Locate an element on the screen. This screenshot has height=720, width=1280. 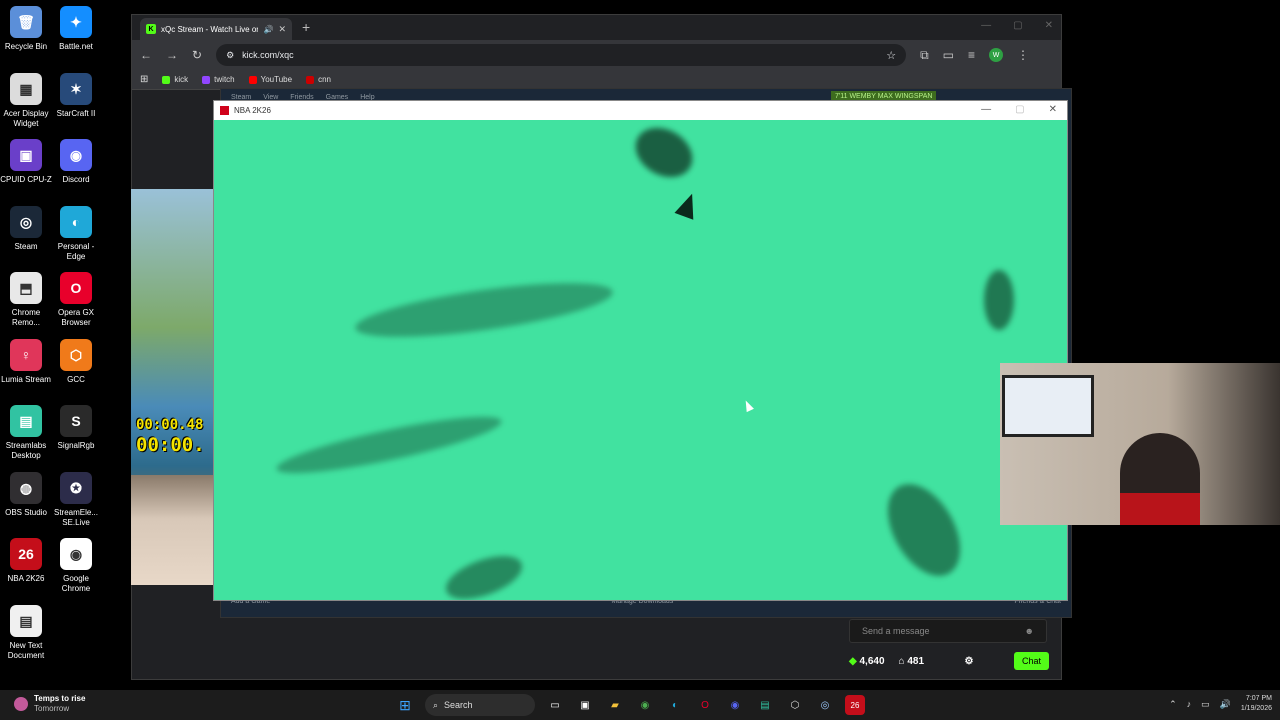
discord-taskbar-icon: ◉ is located at coordinates (735, 705).